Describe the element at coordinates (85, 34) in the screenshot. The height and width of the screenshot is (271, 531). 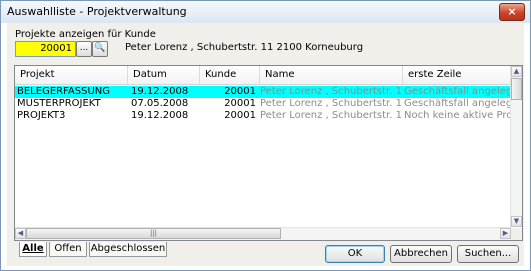
I see `customer-label: Projekte anzeigen für Kunde` at that location.